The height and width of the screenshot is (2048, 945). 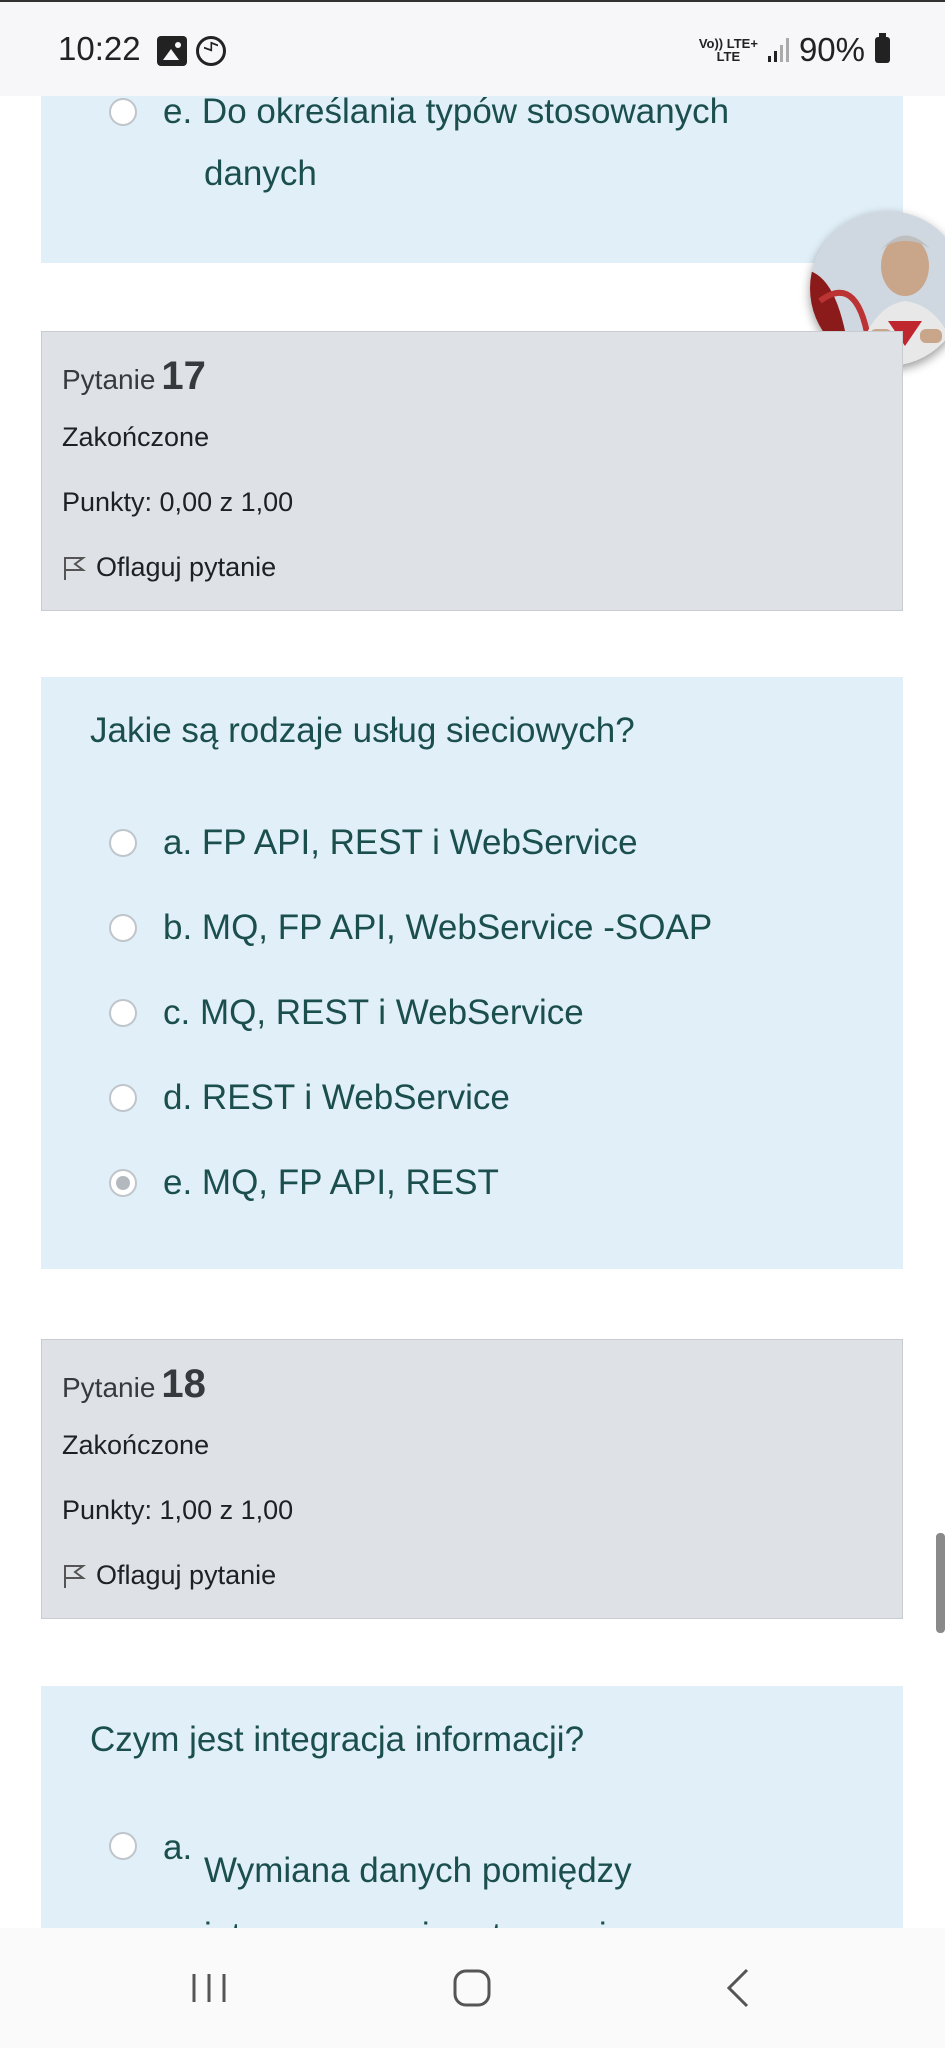 What do you see at coordinates (831, 49) in the screenshot?
I see `battery-percentage: 90%` at bounding box center [831, 49].